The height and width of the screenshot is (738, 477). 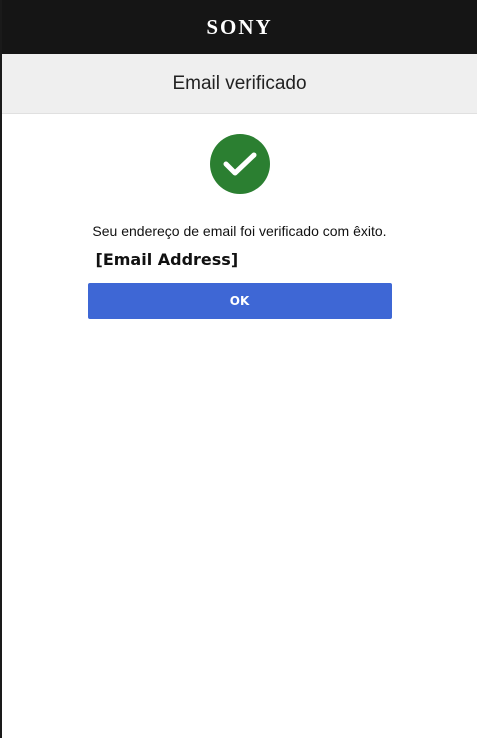 I want to click on page-header: Email verificado, so click(x=239, y=84).